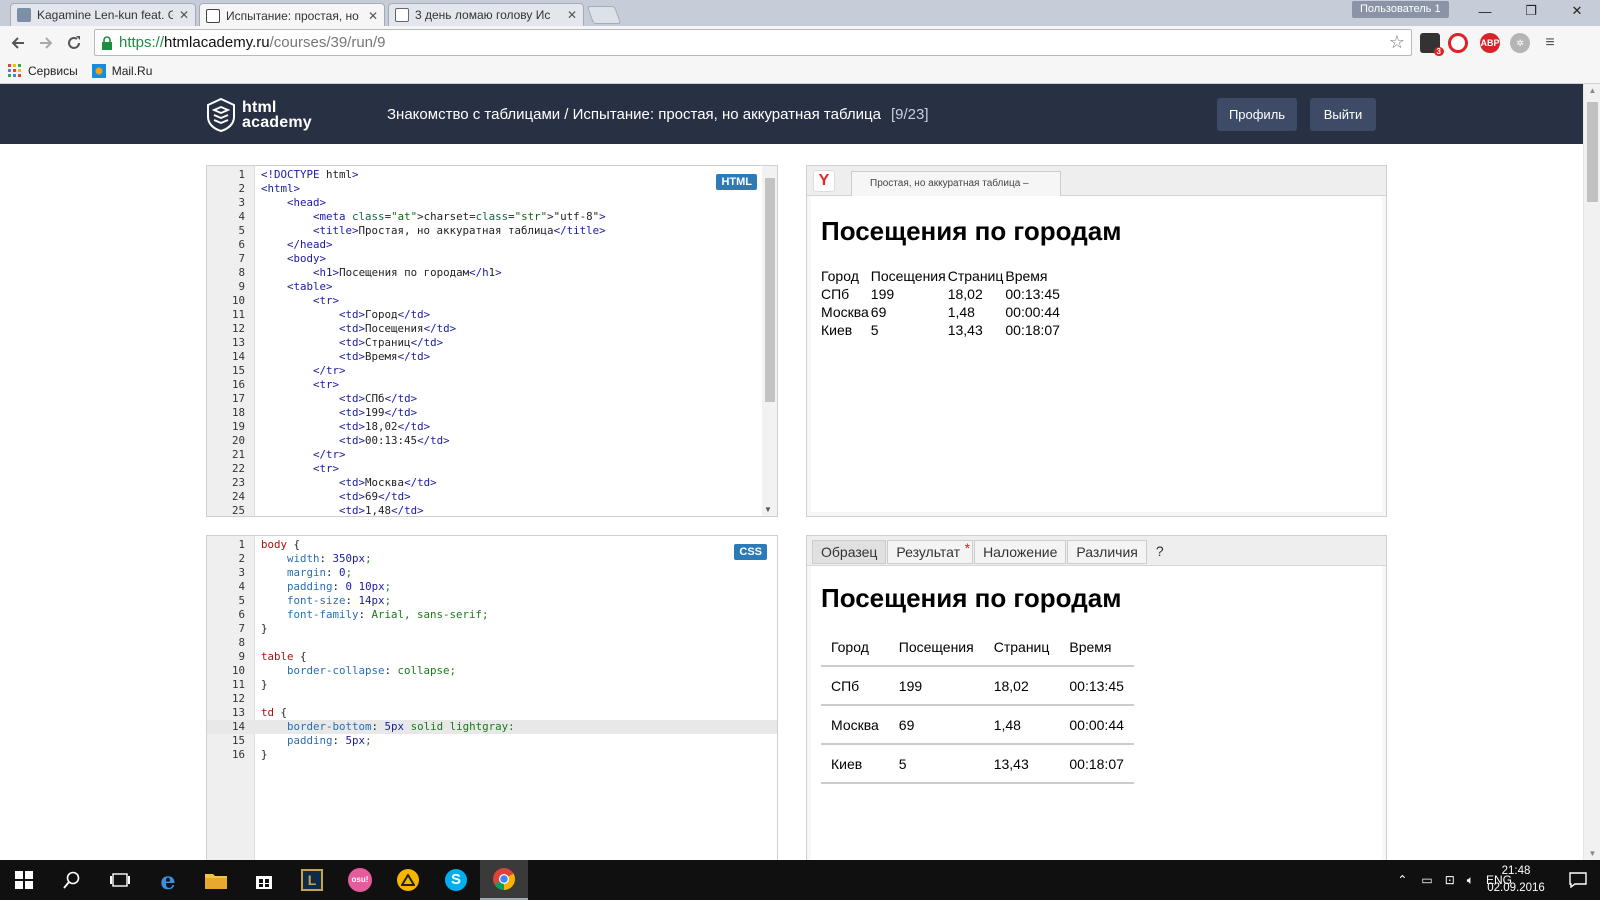 Image resolution: width=1600 pixels, height=900 pixels. I want to click on app-triangle-icon, so click(408, 880).